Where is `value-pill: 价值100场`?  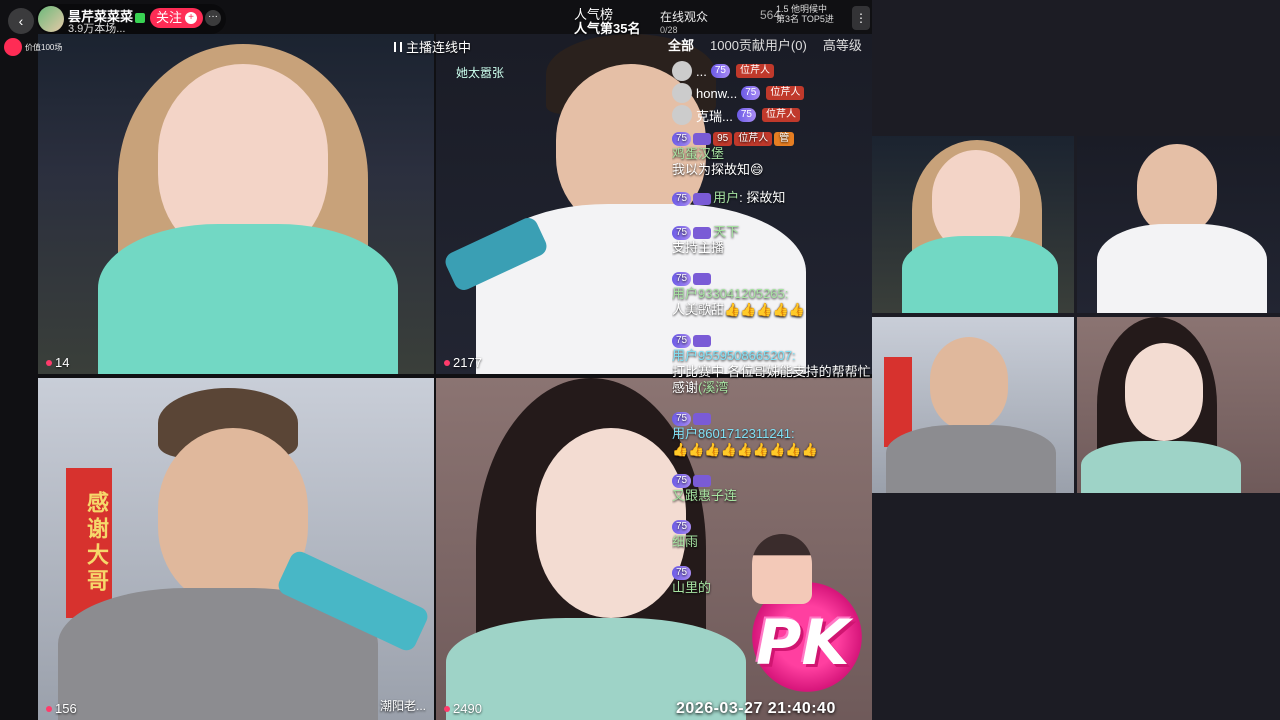
value-pill: 价值100场 is located at coordinates (33, 47).